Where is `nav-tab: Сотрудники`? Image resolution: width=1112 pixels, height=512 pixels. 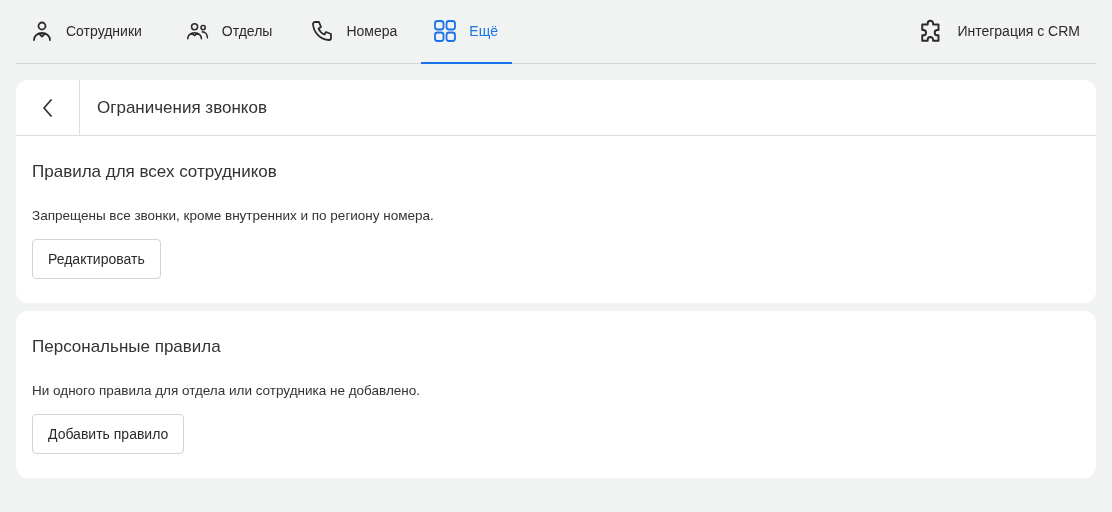 nav-tab: Сотрудники is located at coordinates (86, 32).